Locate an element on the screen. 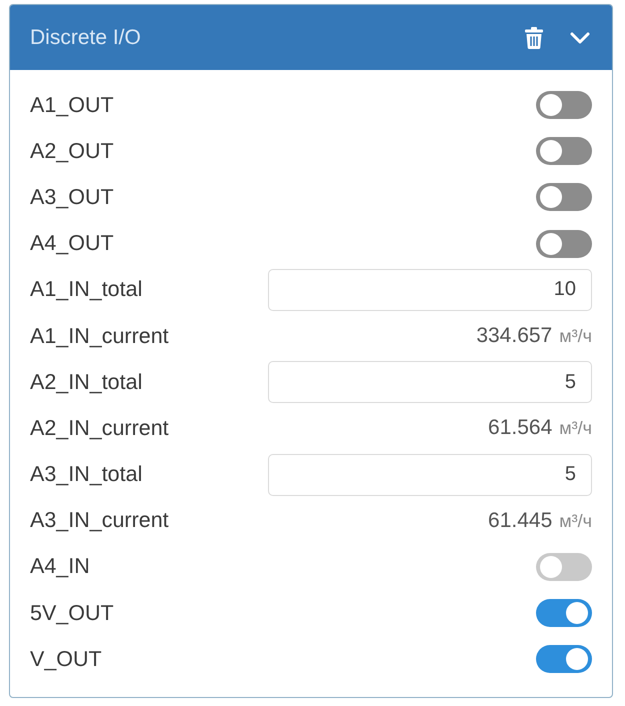 The height and width of the screenshot is (706, 625). row-label: A2_IN_current is located at coordinates (100, 428).